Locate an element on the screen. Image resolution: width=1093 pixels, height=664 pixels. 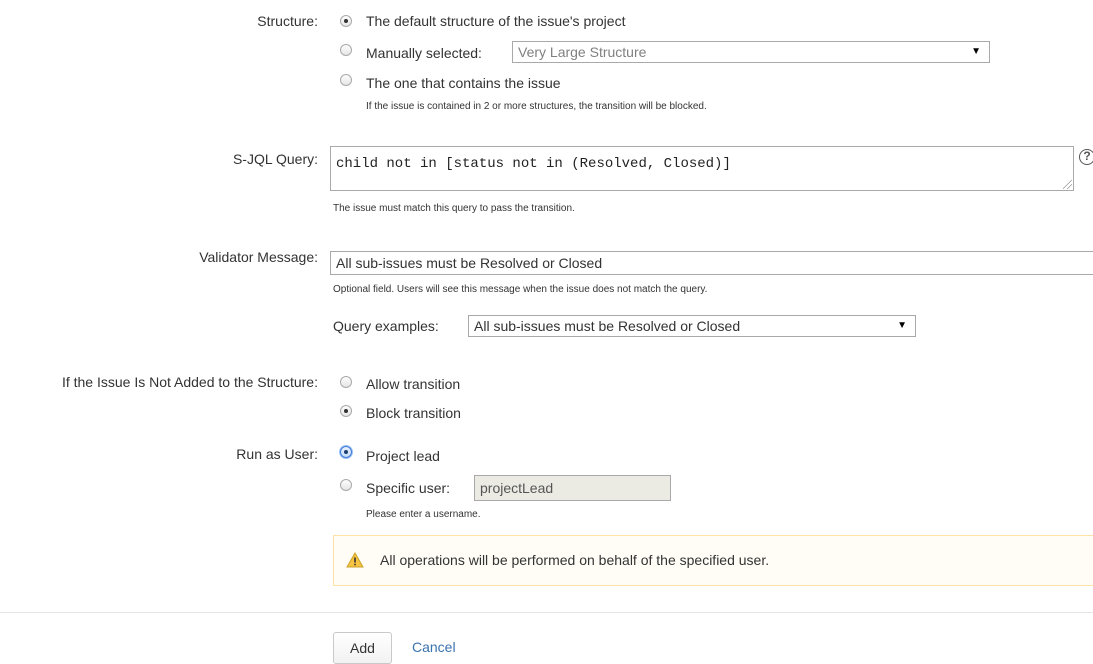
specific-user-hint: Please enter a username. is located at coordinates (423, 514).